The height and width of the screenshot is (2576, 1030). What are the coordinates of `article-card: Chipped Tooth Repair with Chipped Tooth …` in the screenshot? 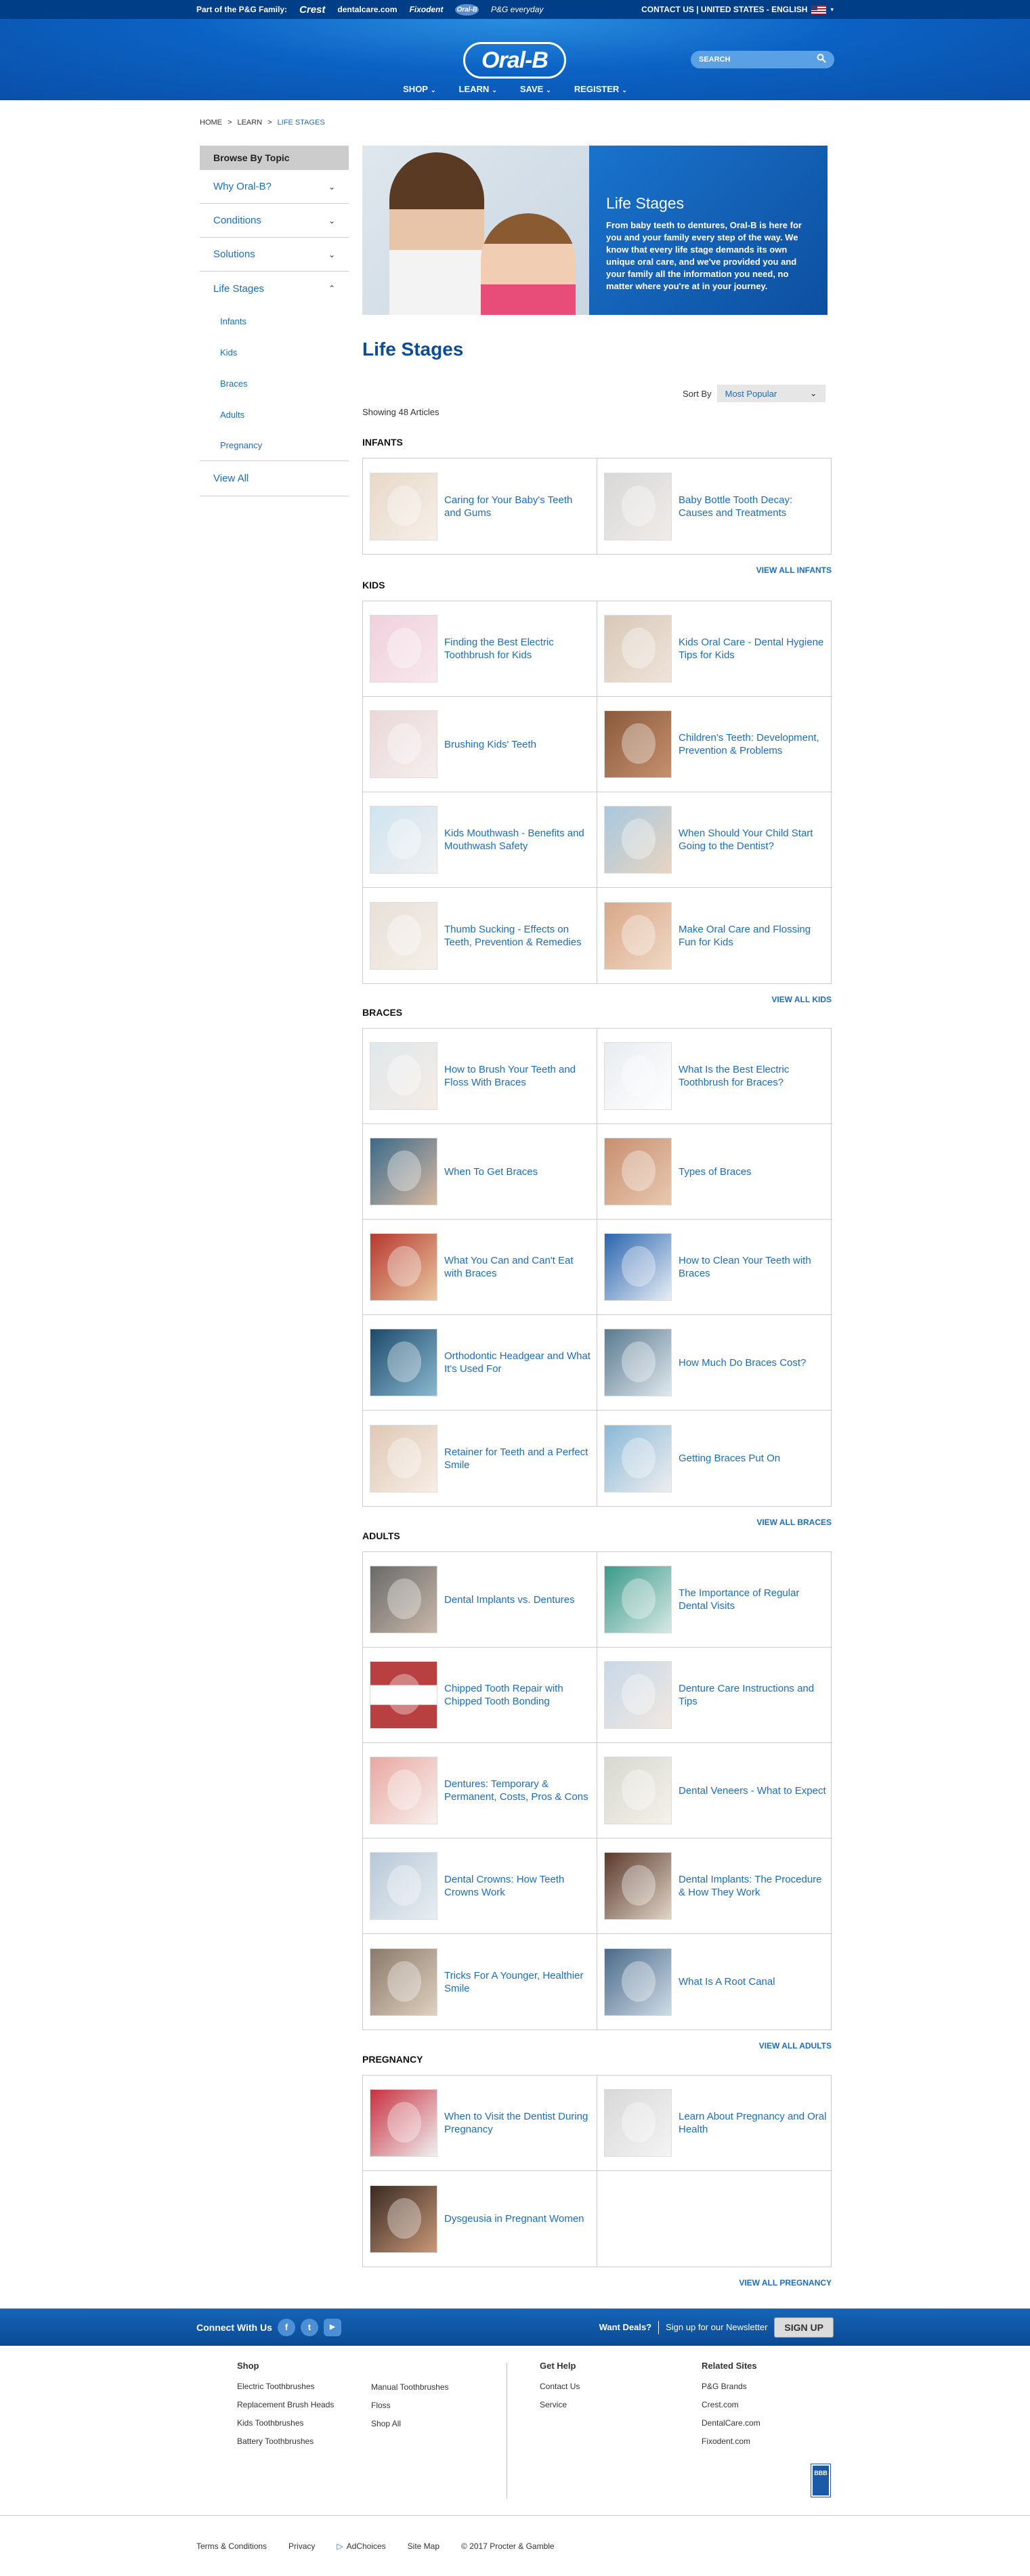 It's located at (480, 1695).